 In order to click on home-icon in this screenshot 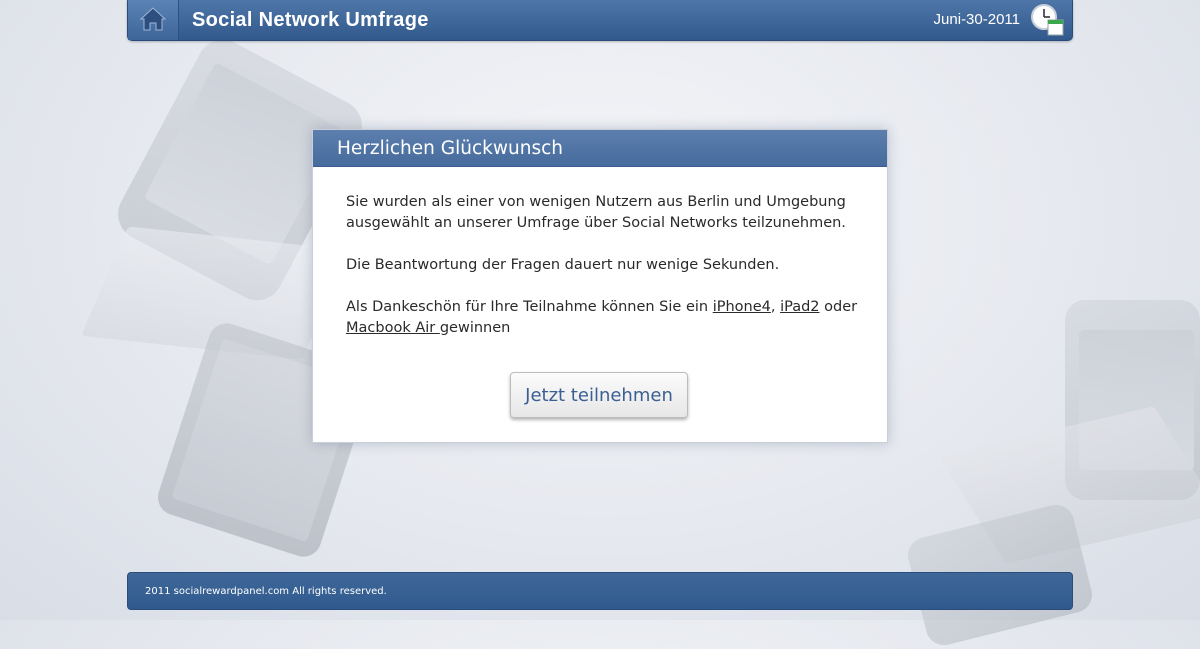, I will do `click(153, 19)`.